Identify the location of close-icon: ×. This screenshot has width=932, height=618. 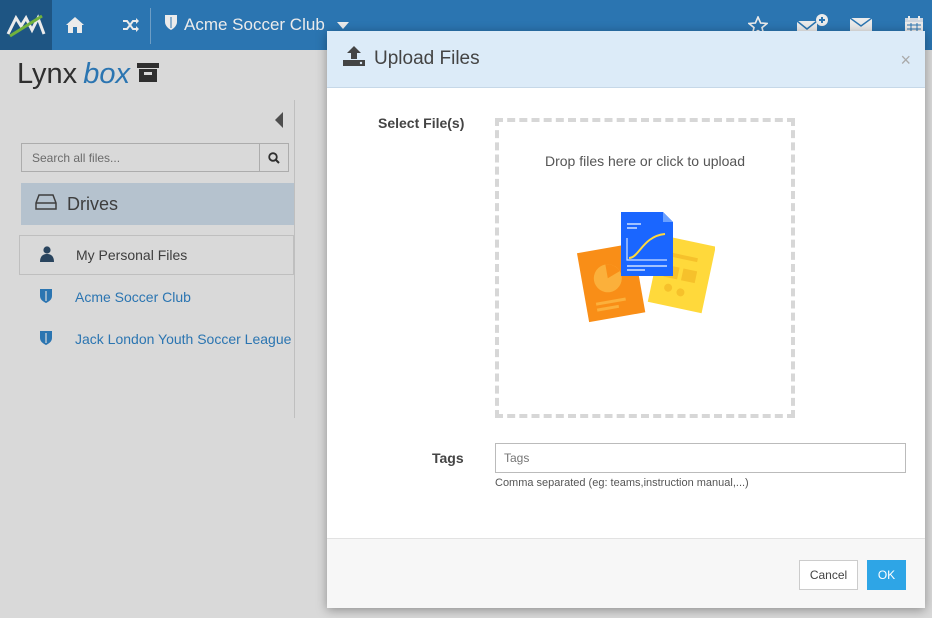
(905, 60).